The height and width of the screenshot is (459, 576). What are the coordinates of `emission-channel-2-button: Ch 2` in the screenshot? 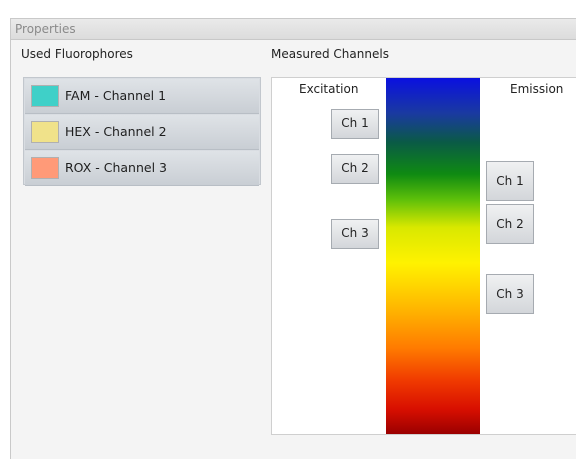 It's located at (510, 224).